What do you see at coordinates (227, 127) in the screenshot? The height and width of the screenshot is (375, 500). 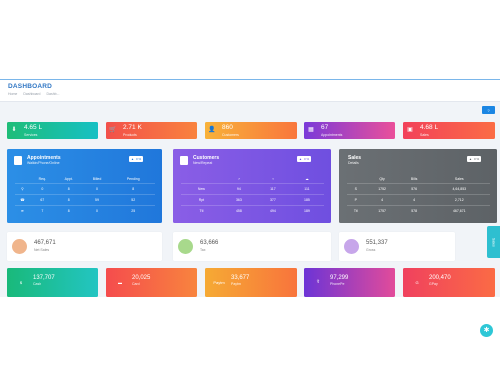 I see `stat-value: 860` at bounding box center [227, 127].